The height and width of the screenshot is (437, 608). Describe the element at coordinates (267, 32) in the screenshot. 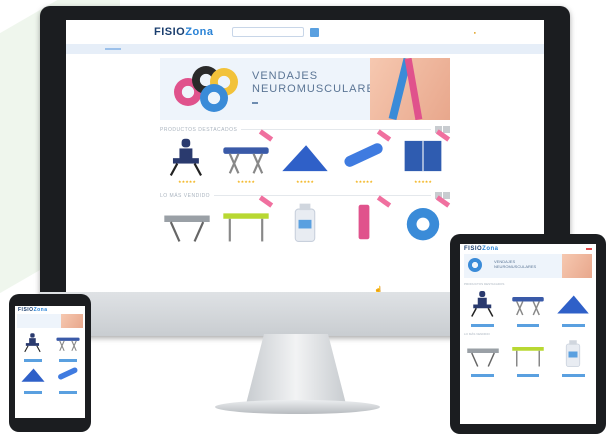

I see `search-input` at that location.